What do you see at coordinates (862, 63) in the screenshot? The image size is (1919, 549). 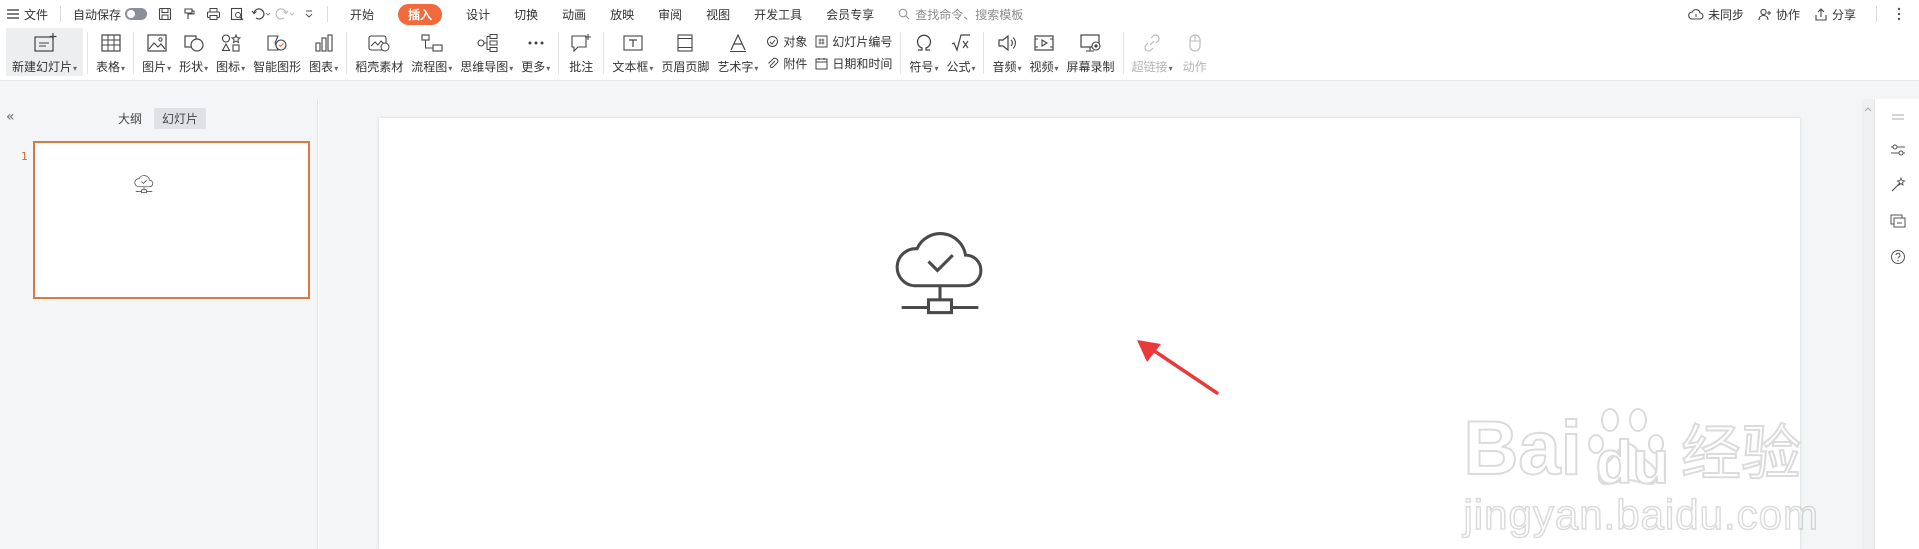 I see `date-time-label: 日期和时间` at bounding box center [862, 63].